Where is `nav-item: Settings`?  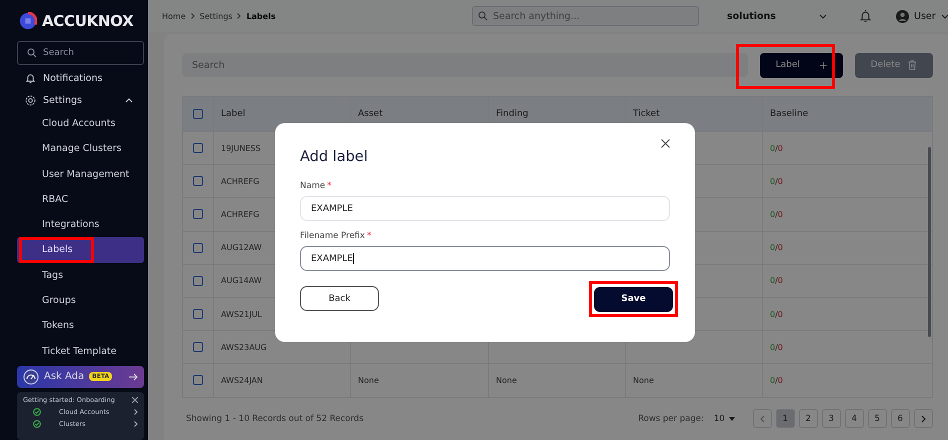
nav-item: Settings is located at coordinates (74, 100).